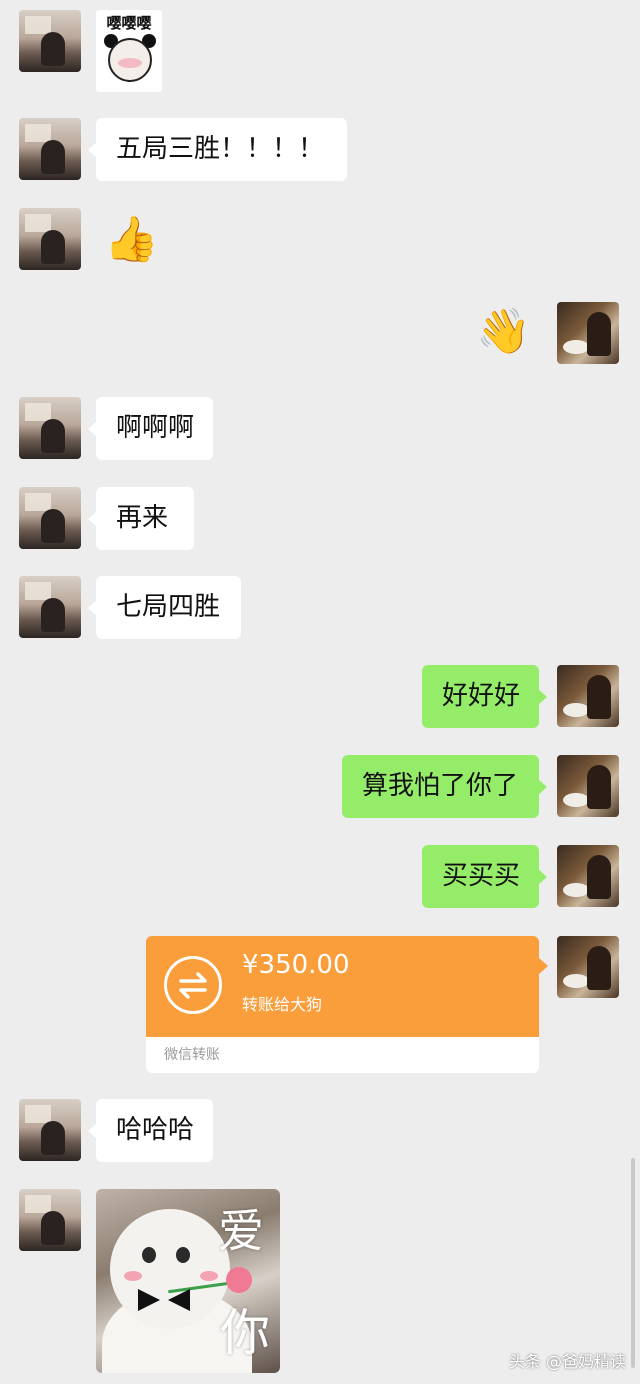  I want to click on transfer-note: 转账给大狗, so click(282, 1004).